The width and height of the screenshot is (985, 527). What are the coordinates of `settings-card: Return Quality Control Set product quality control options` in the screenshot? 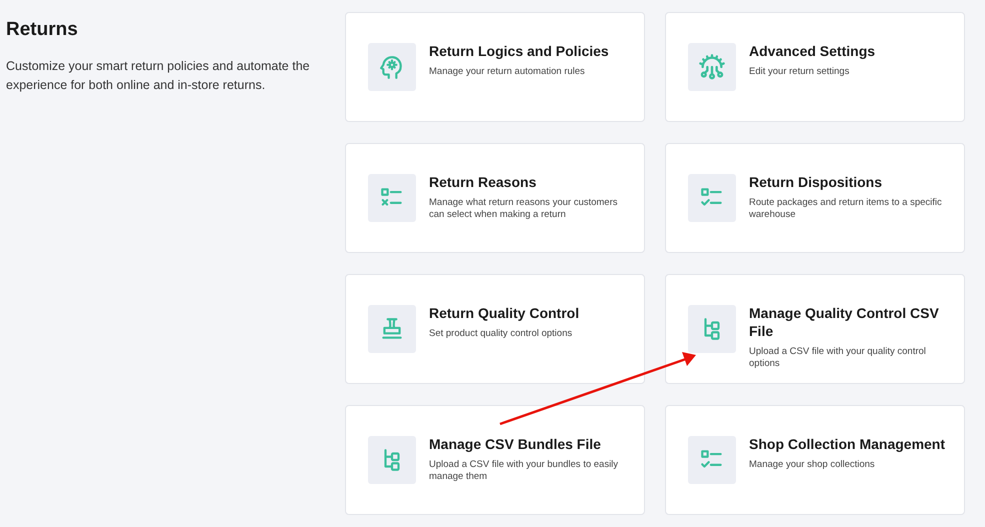 It's located at (495, 329).